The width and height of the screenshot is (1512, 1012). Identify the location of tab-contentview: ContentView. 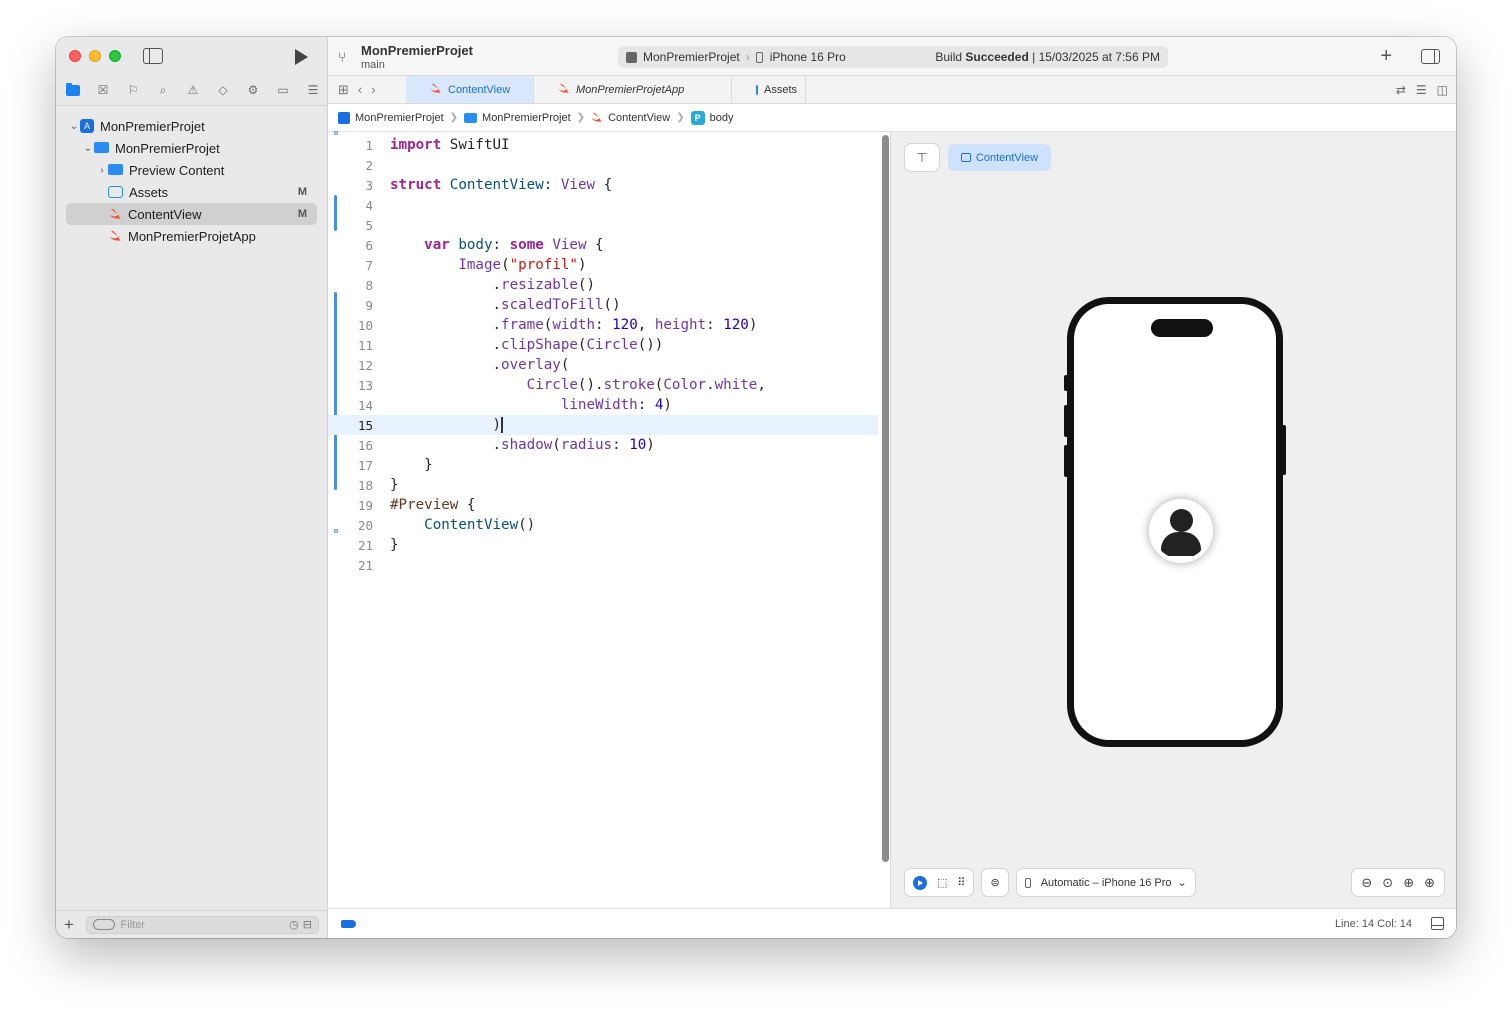
(470, 89).